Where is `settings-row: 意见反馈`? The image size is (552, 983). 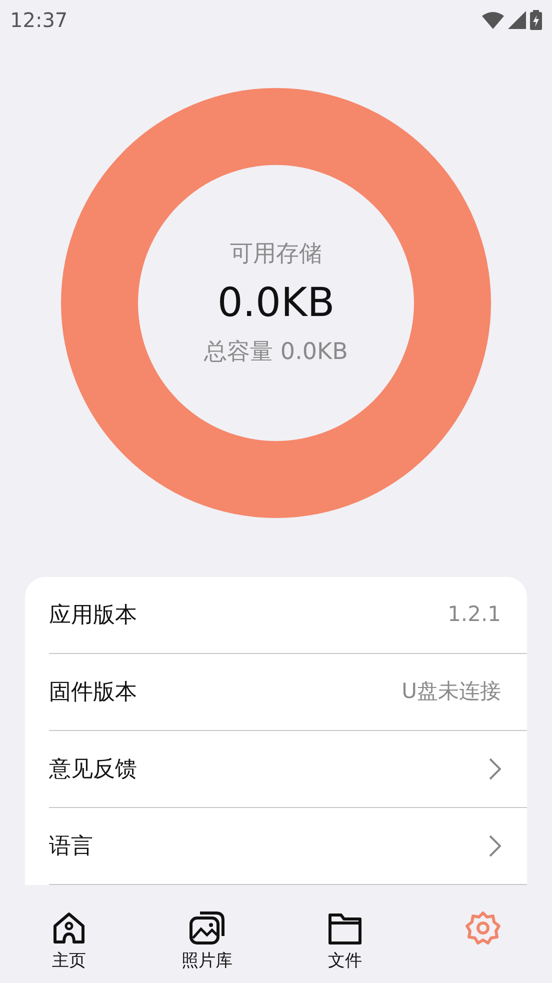 settings-row: 意见反馈 is located at coordinates (288, 769).